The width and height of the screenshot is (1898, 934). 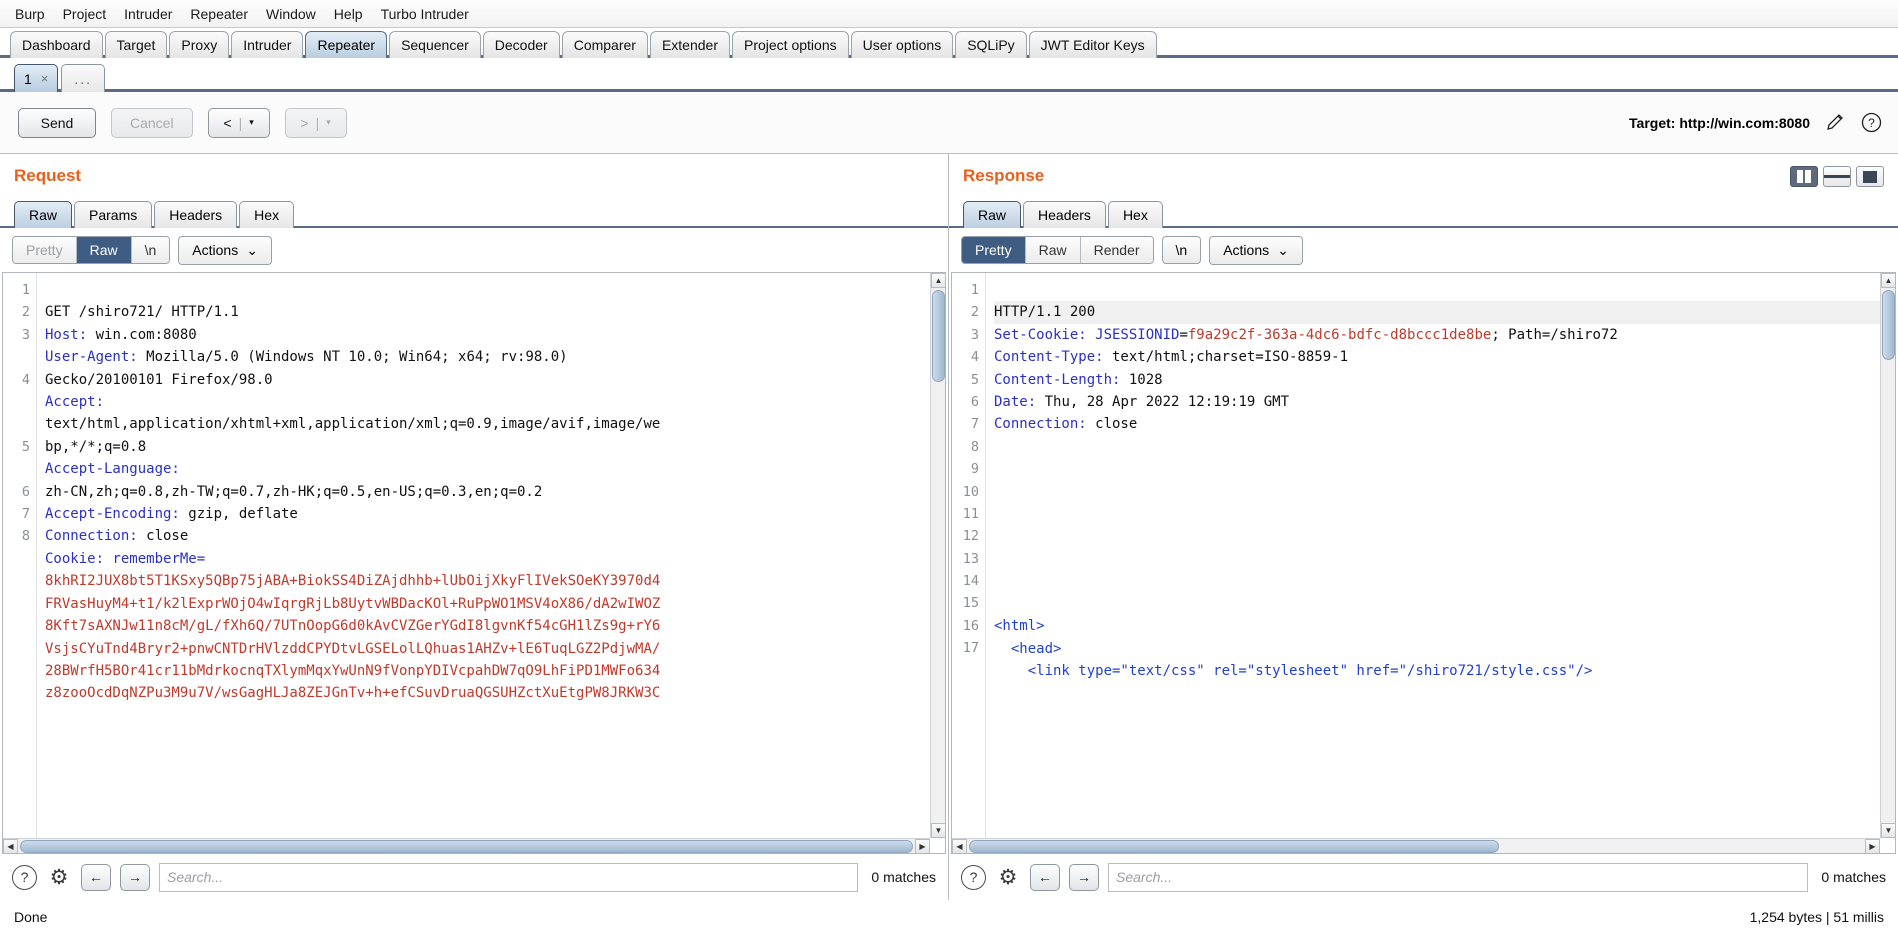 What do you see at coordinates (949, 917) in the screenshot?
I see `status-bar: Done 1,254 bytes | 51 millis` at bounding box center [949, 917].